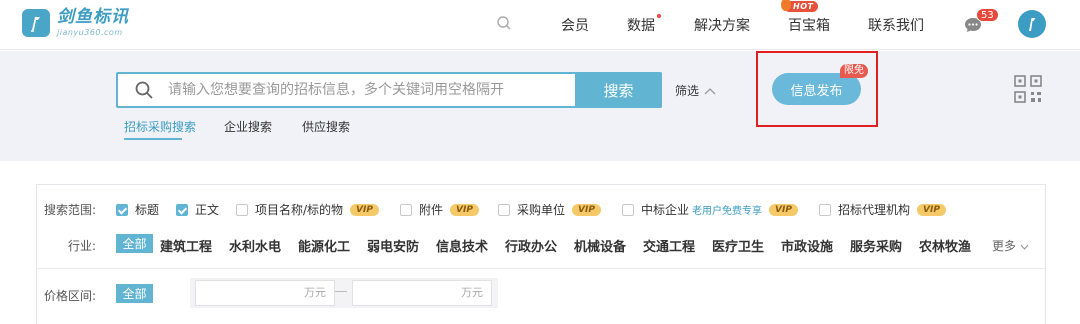  I want to click on search-button: 搜索, so click(618, 90).